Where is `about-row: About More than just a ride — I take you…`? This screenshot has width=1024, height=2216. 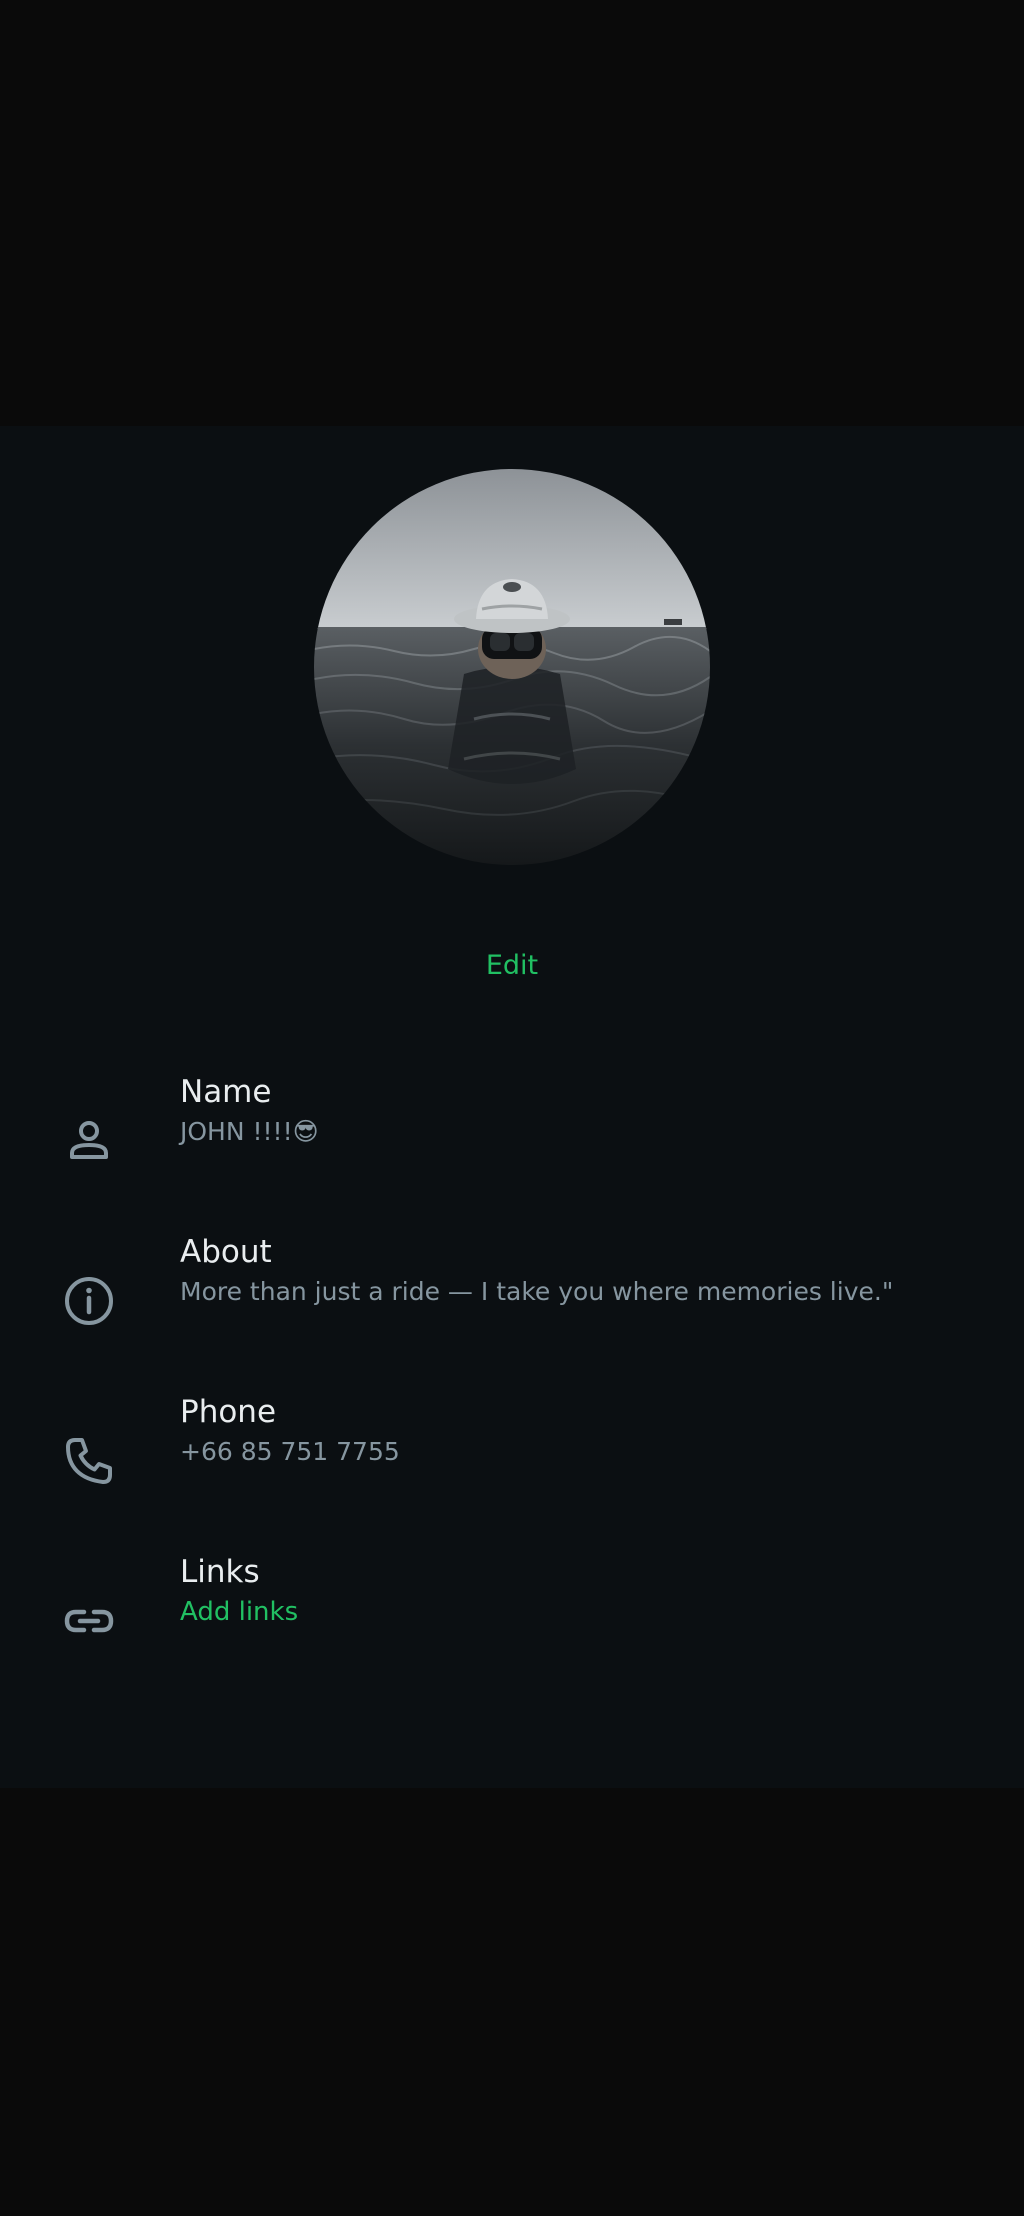 about-row: About More than just a ride — I take you… is located at coordinates (512, 1295).